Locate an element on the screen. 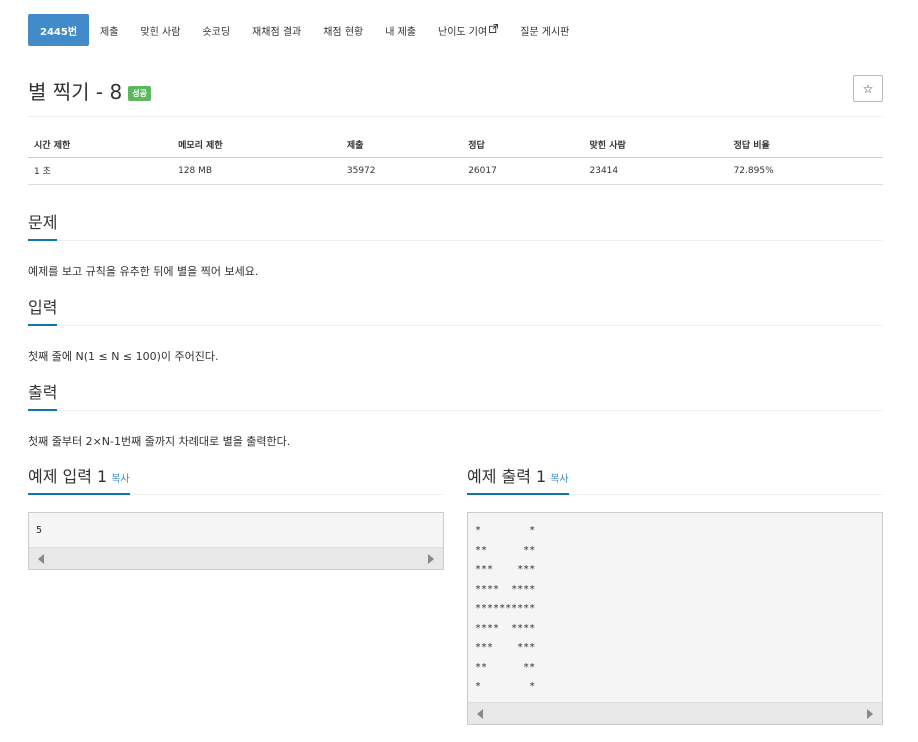  copy-output-button: 복사 is located at coordinates (559, 479).